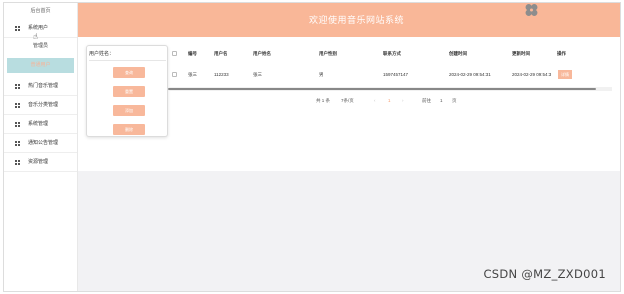  Describe the element at coordinates (321, 74) in the screenshot. I see `cell-gender: 男` at that location.